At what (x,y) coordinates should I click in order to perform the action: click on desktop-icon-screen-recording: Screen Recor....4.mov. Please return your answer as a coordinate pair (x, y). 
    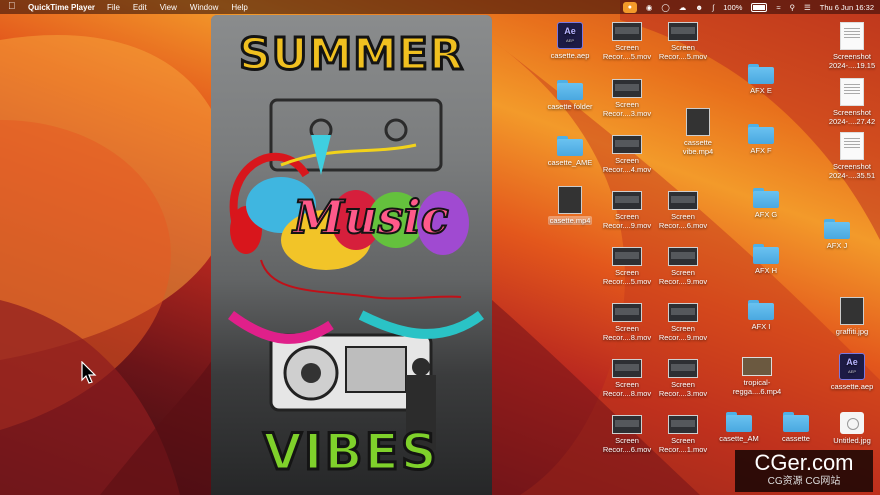
    Looking at the image, I should click on (627, 154).